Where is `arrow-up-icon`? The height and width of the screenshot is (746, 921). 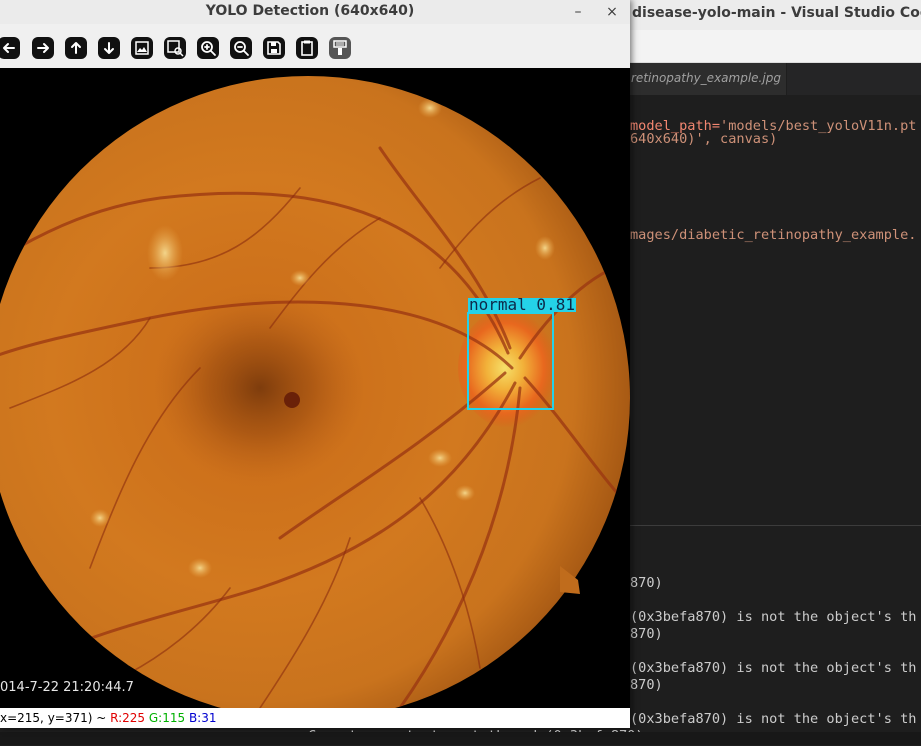 arrow-up-icon is located at coordinates (76, 48).